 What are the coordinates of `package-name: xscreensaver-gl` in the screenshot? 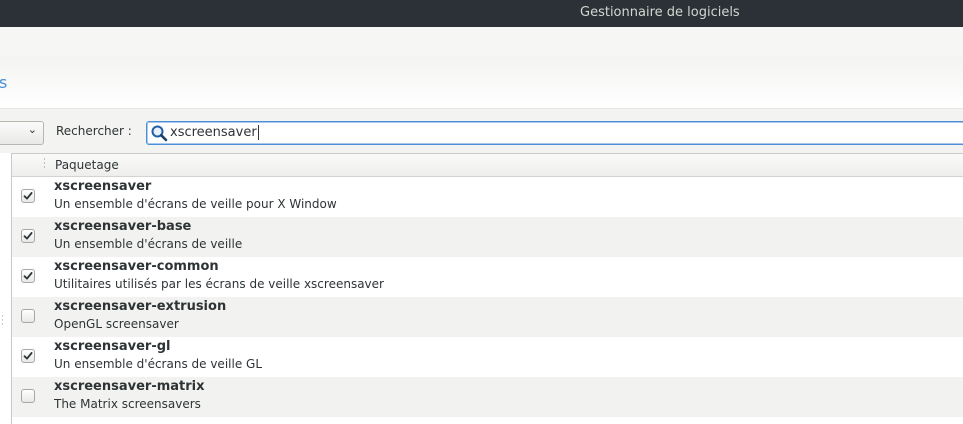 It's located at (112, 346).